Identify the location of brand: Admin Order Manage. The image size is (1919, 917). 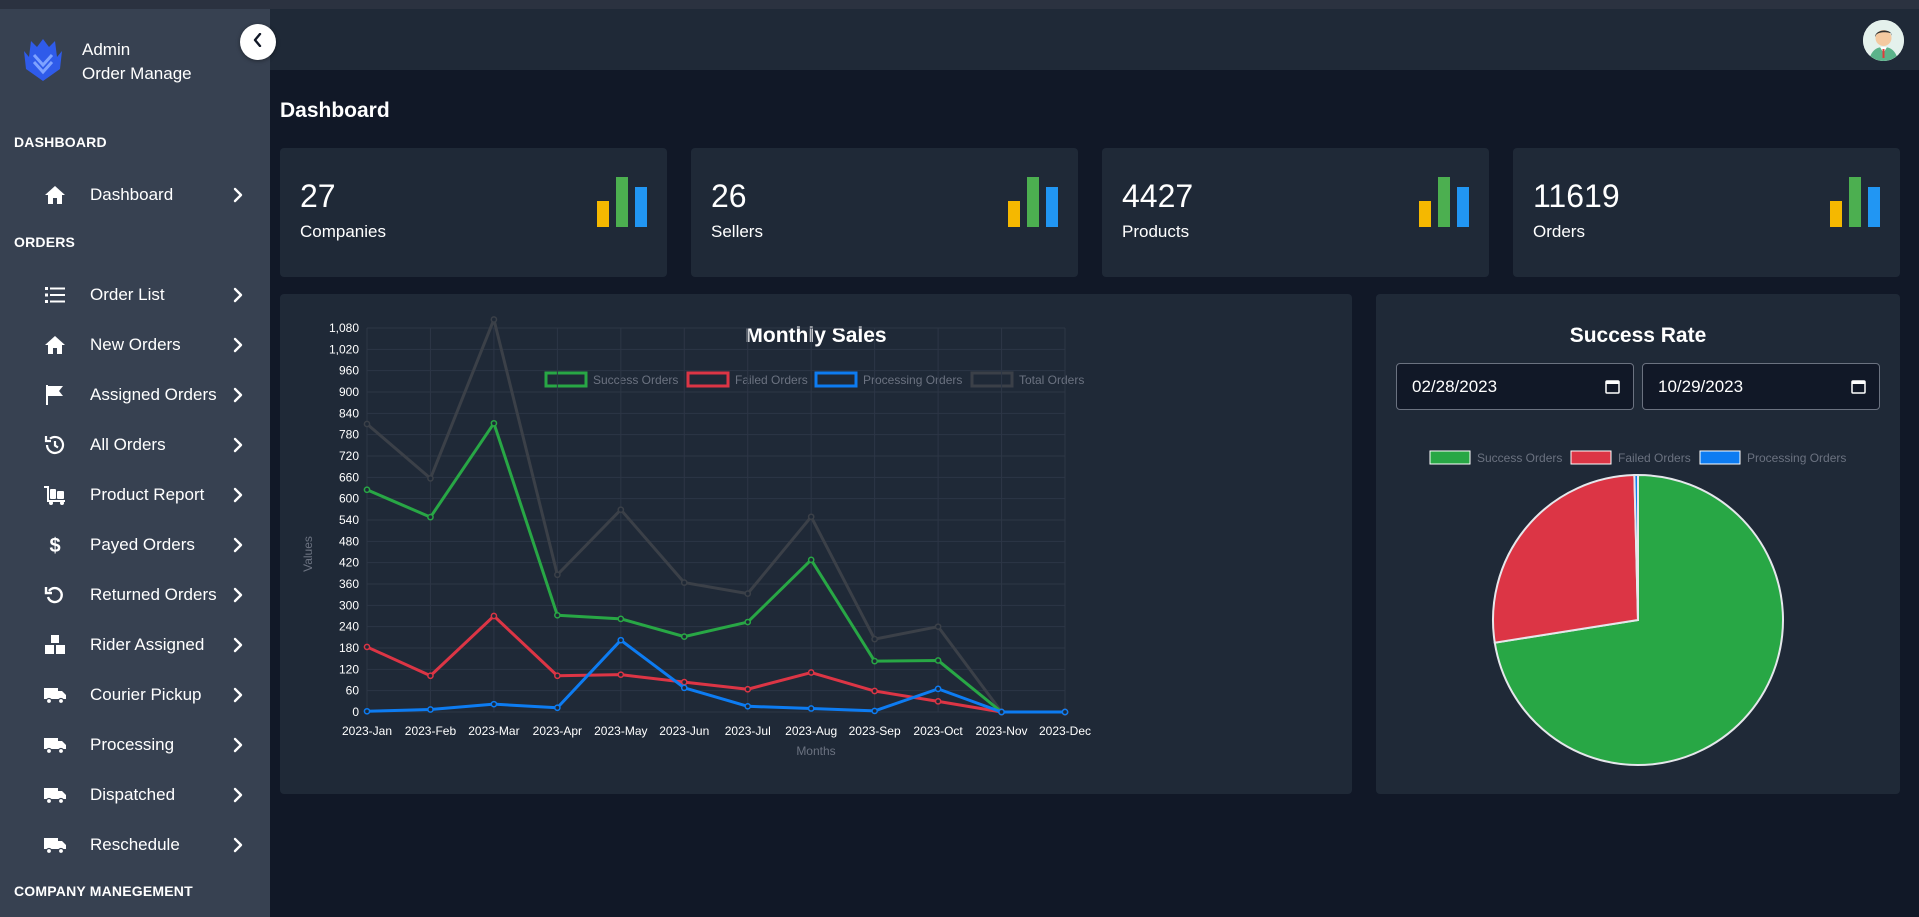
(107, 61).